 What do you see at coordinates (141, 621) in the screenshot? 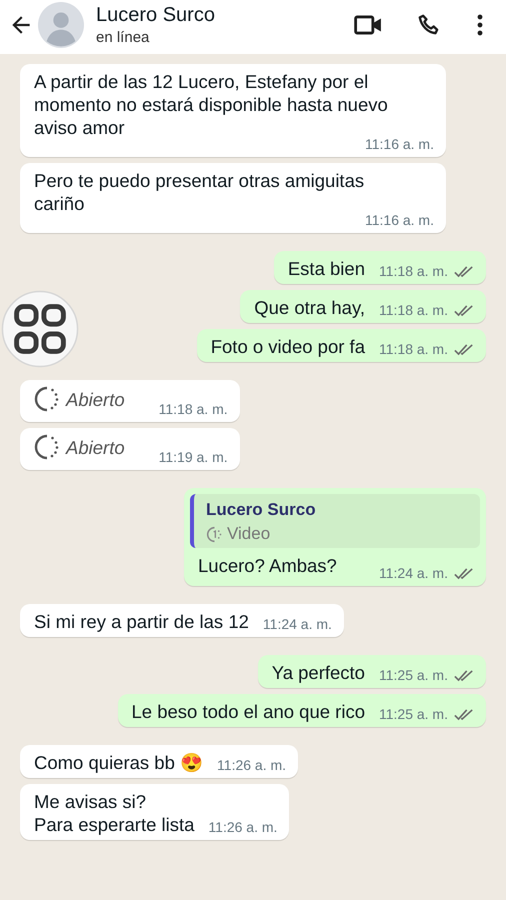
I see `message-text: Si mi rey a partir de las 12` at bounding box center [141, 621].